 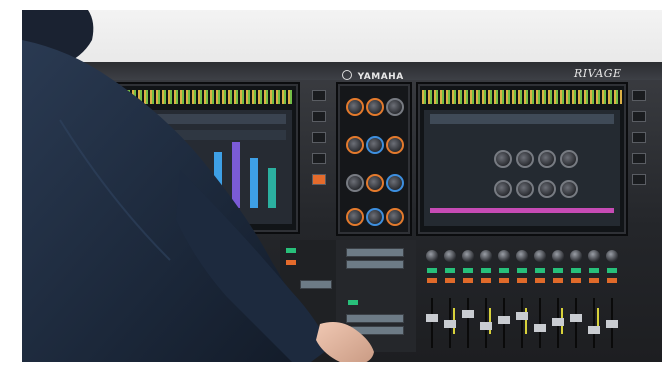 I want to click on image-margin-left, so click(x=11, y=189).